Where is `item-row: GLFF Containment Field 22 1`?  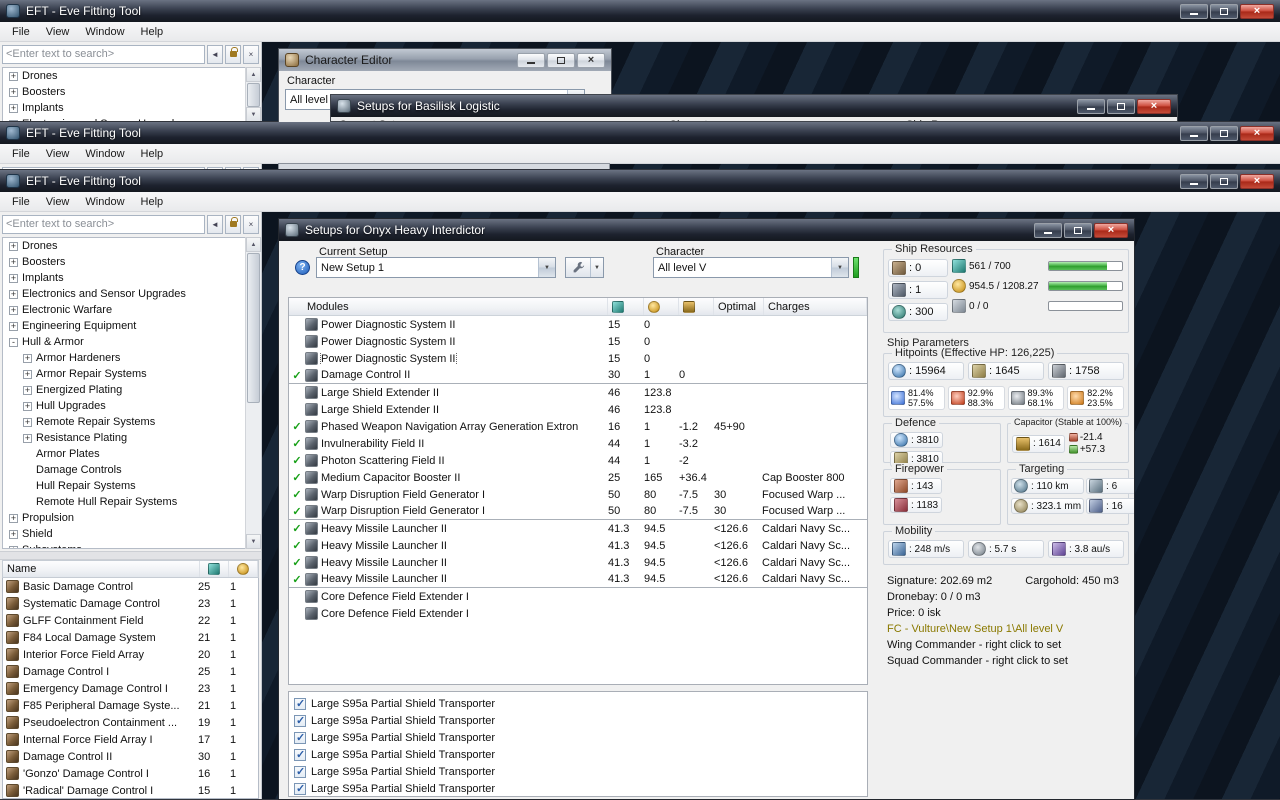 item-row: GLFF Containment Field 22 1 is located at coordinates (130, 620).